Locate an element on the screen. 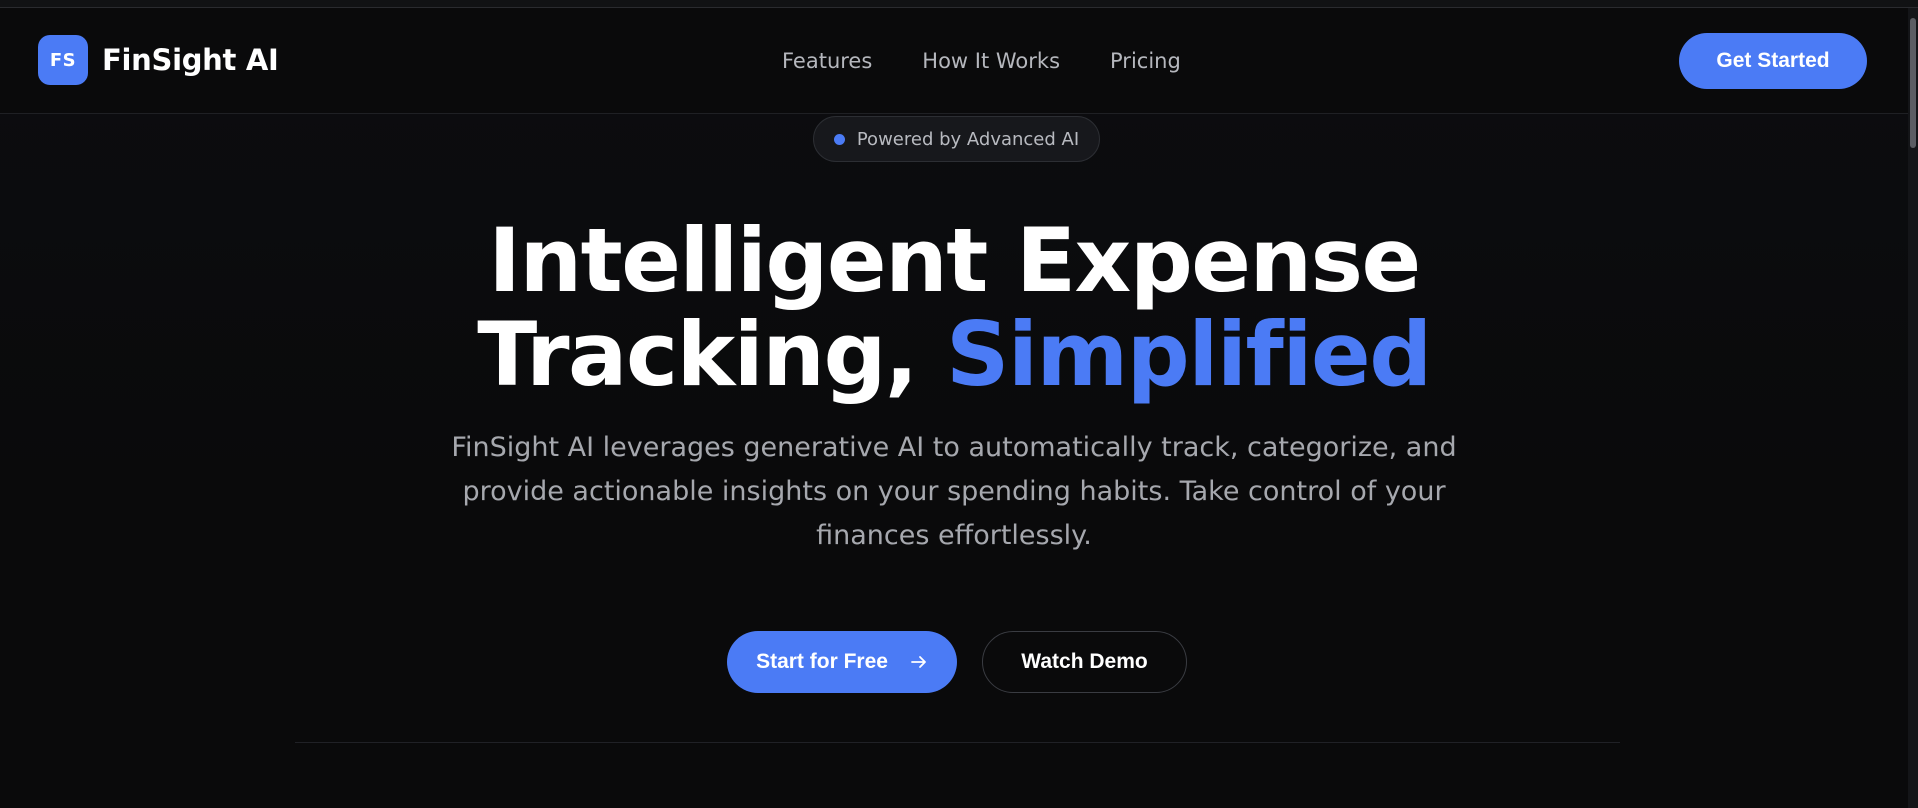 The height and width of the screenshot is (808, 1918). section-divider is located at coordinates (957, 742).